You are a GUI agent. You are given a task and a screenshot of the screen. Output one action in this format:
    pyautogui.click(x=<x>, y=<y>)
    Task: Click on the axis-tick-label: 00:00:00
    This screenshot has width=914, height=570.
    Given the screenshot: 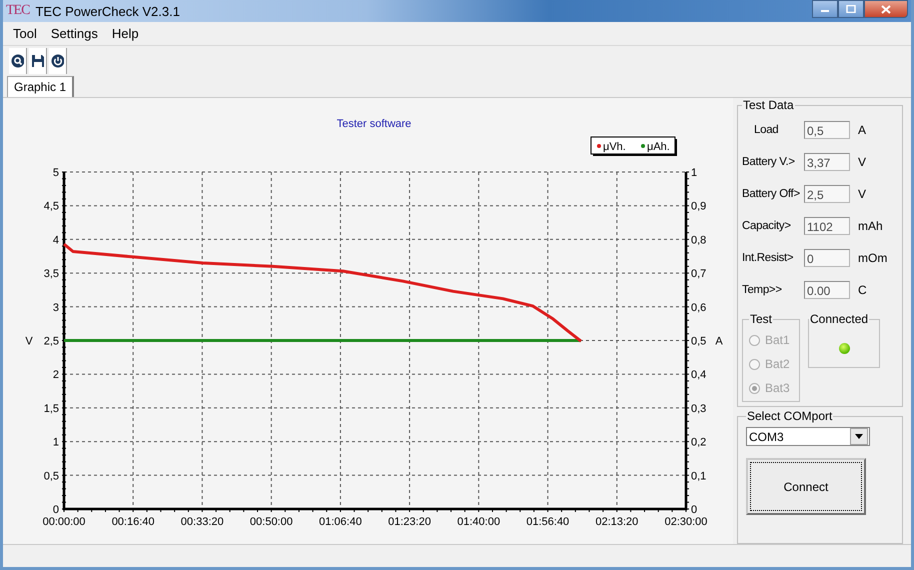 What is the action you would take?
    pyautogui.click(x=64, y=522)
    